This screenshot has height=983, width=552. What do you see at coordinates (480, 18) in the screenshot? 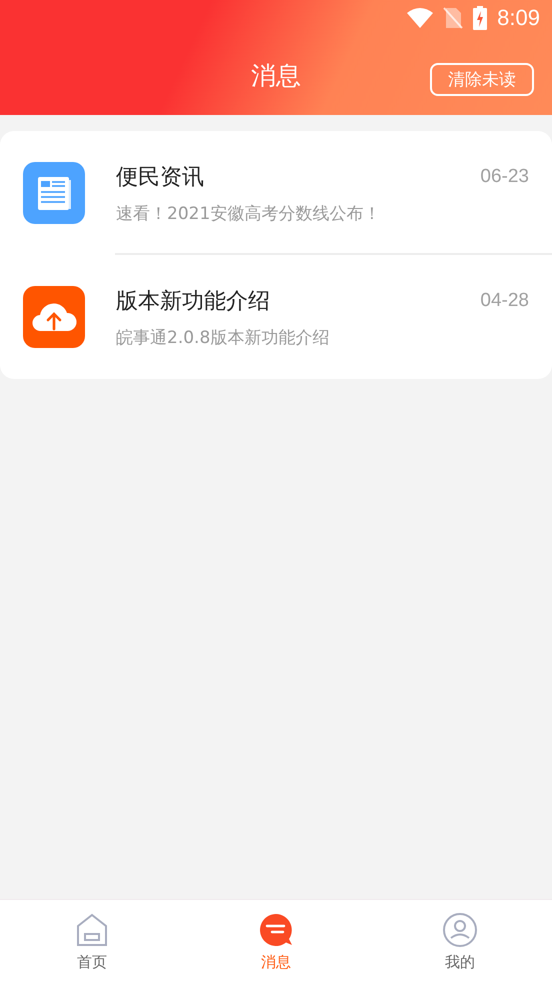
I see `battery-icon` at bounding box center [480, 18].